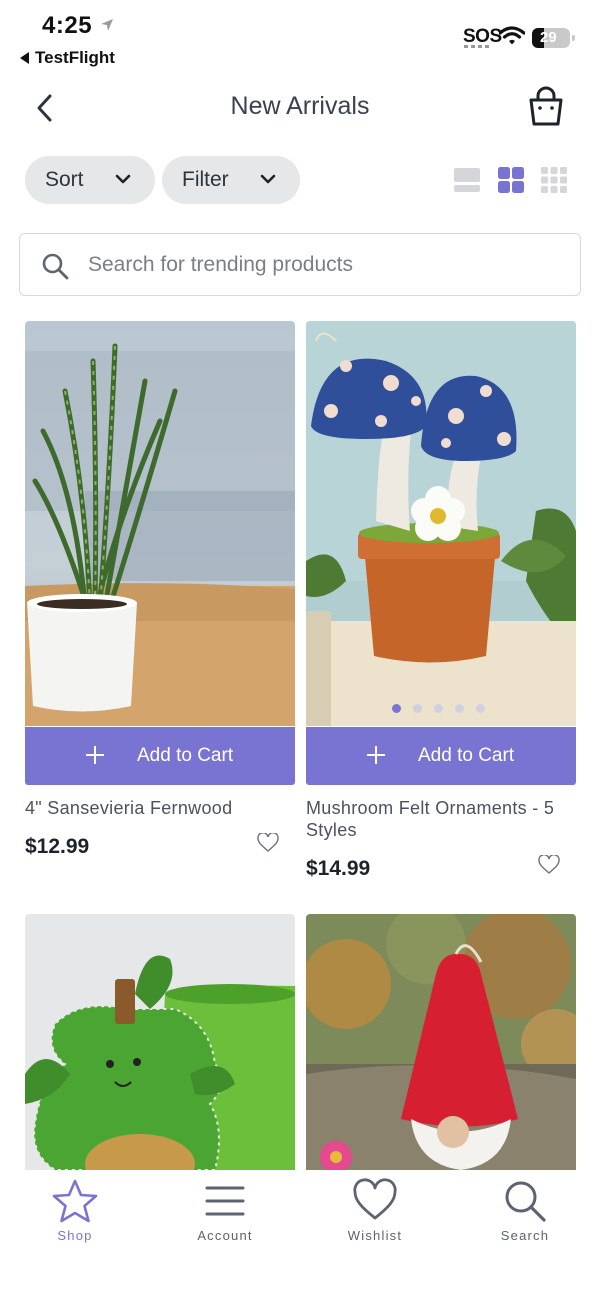 The height and width of the screenshot is (1299, 600). Describe the element at coordinates (554, 180) in the screenshot. I see `dense-grid-view-icon` at that location.